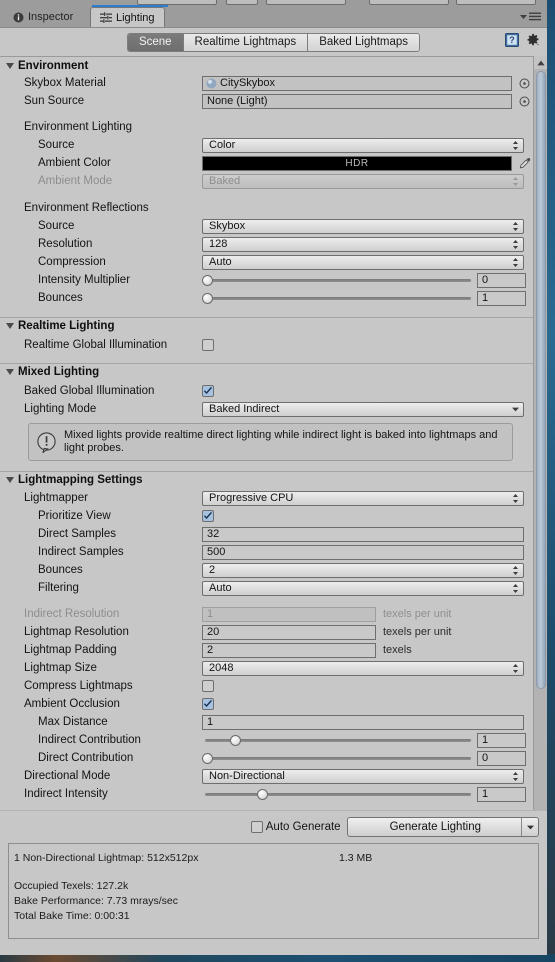 The height and width of the screenshot is (962, 555). What do you see at coordinates (306, 2) in the screenshot?
I see `toolbar-button-c` at bounding box center [306, 2].